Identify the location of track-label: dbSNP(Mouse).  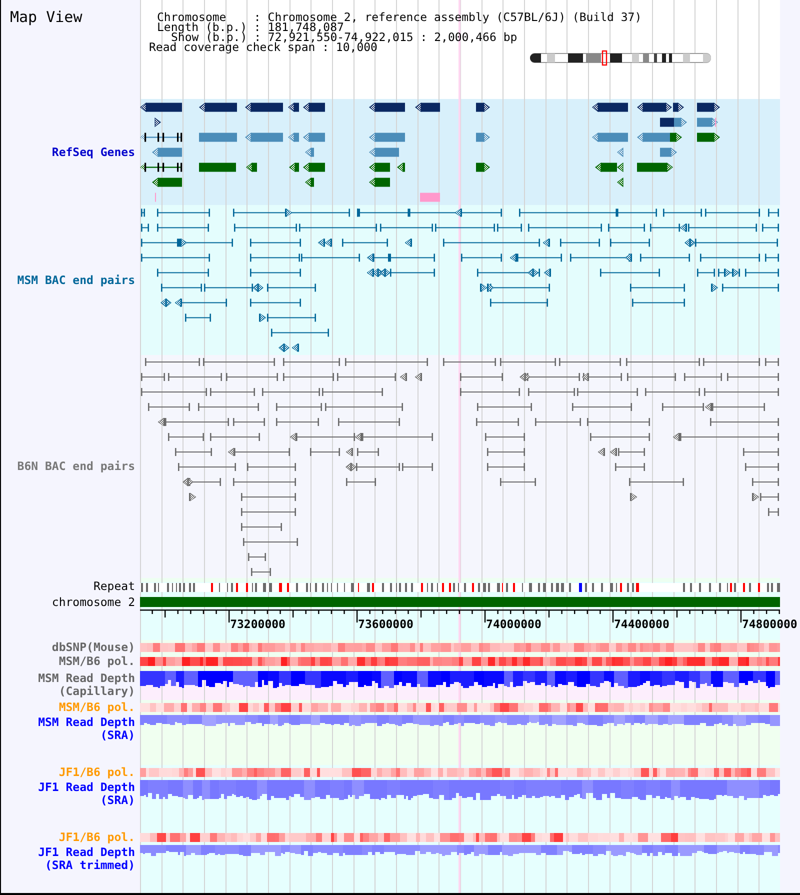
(93, 647).